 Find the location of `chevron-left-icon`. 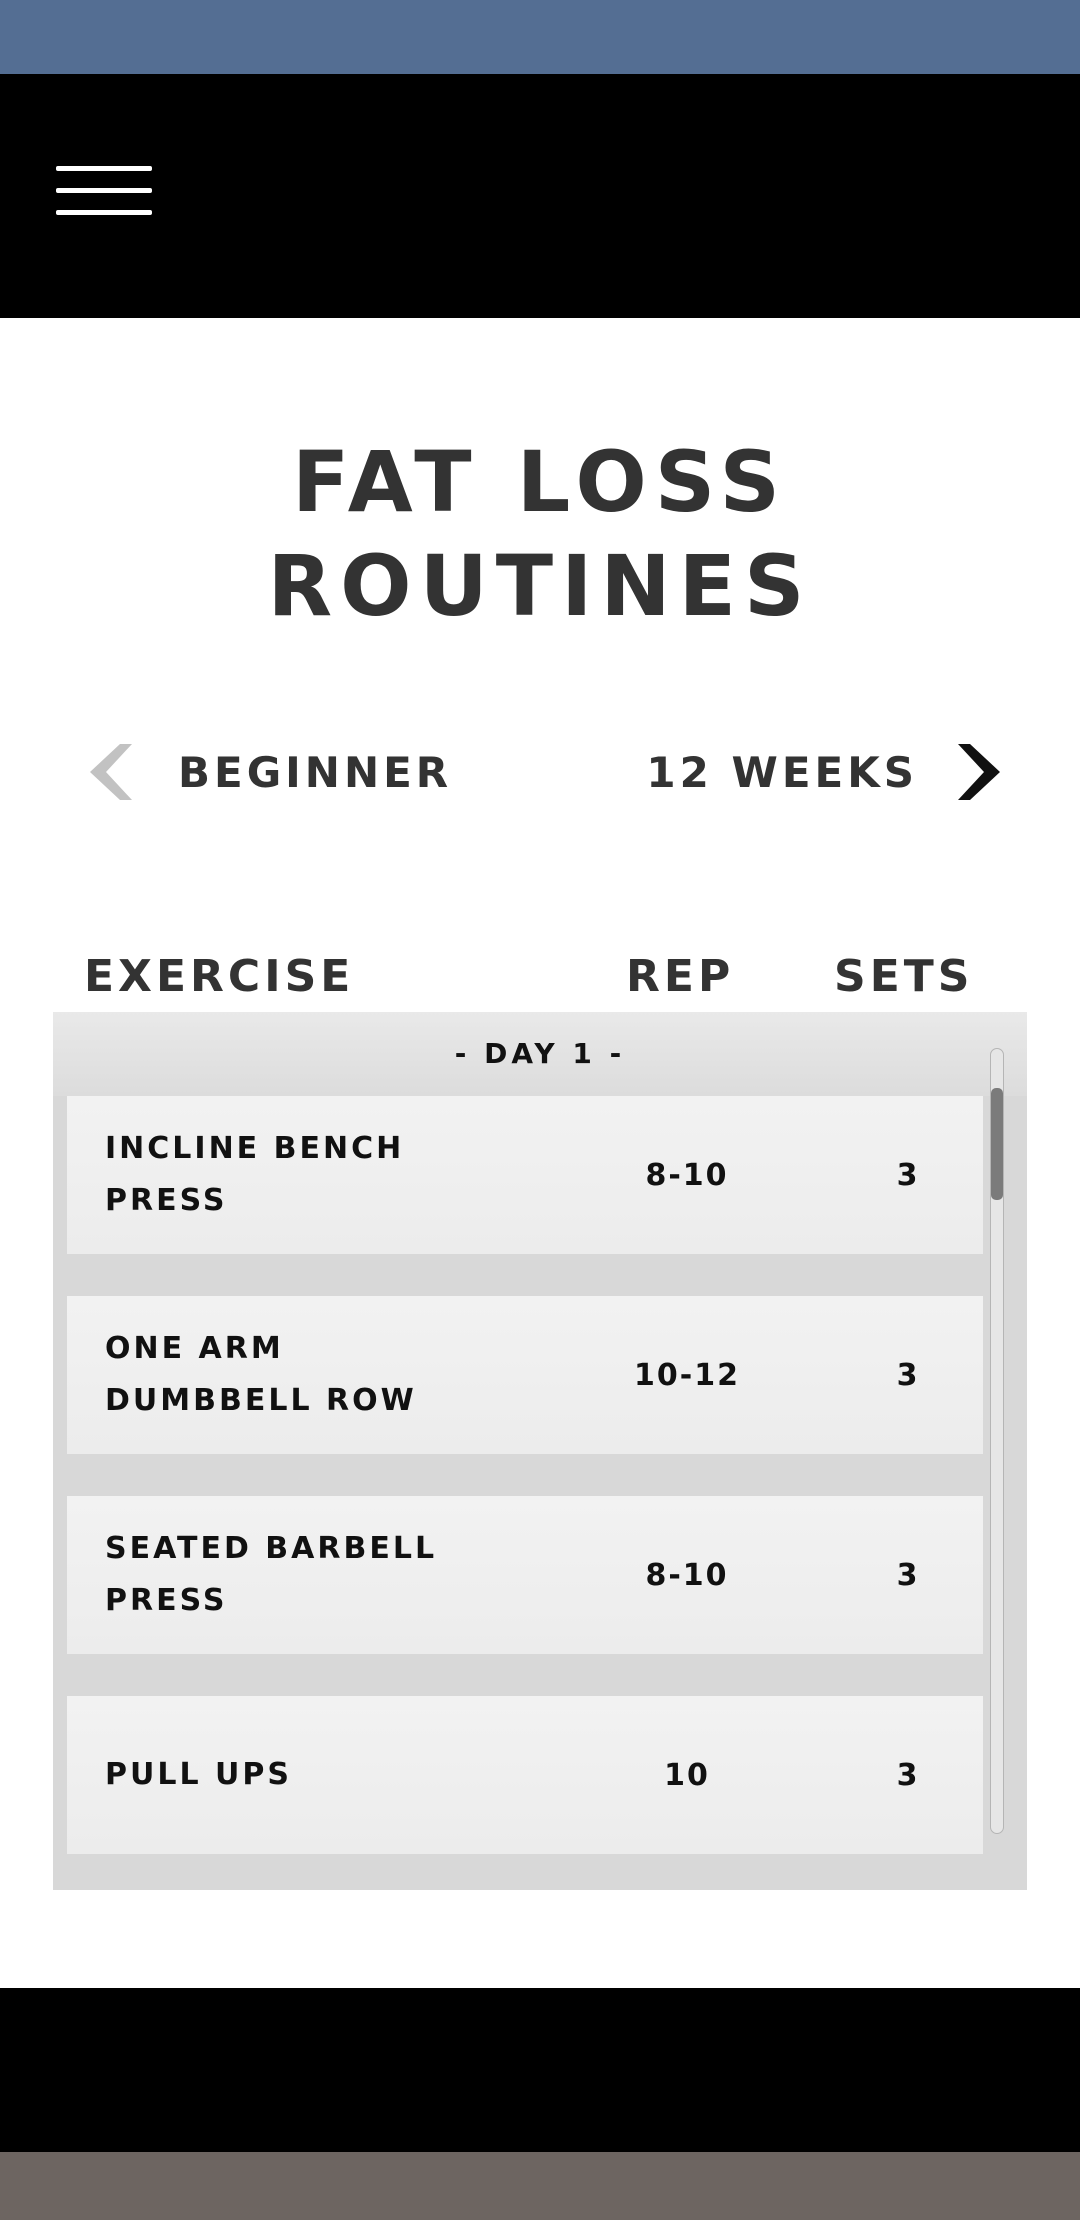

chevron-left-icon is located at coordinates (112, 772).